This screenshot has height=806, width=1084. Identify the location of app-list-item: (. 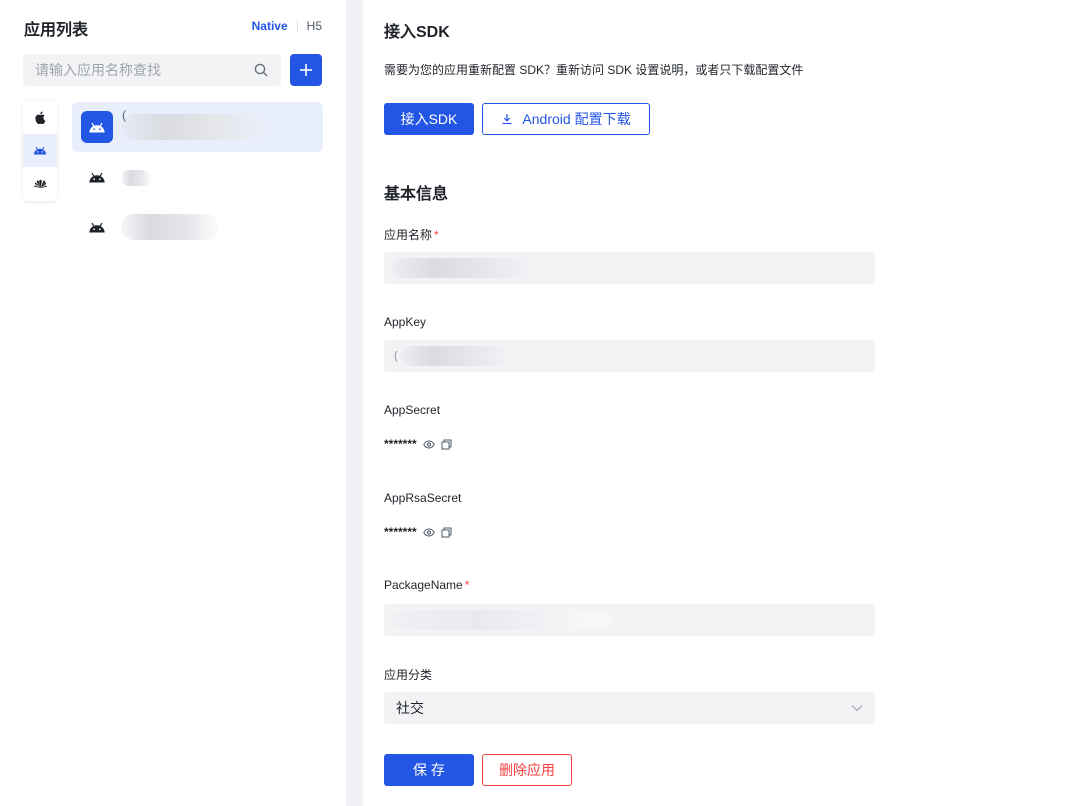
(197, 127).